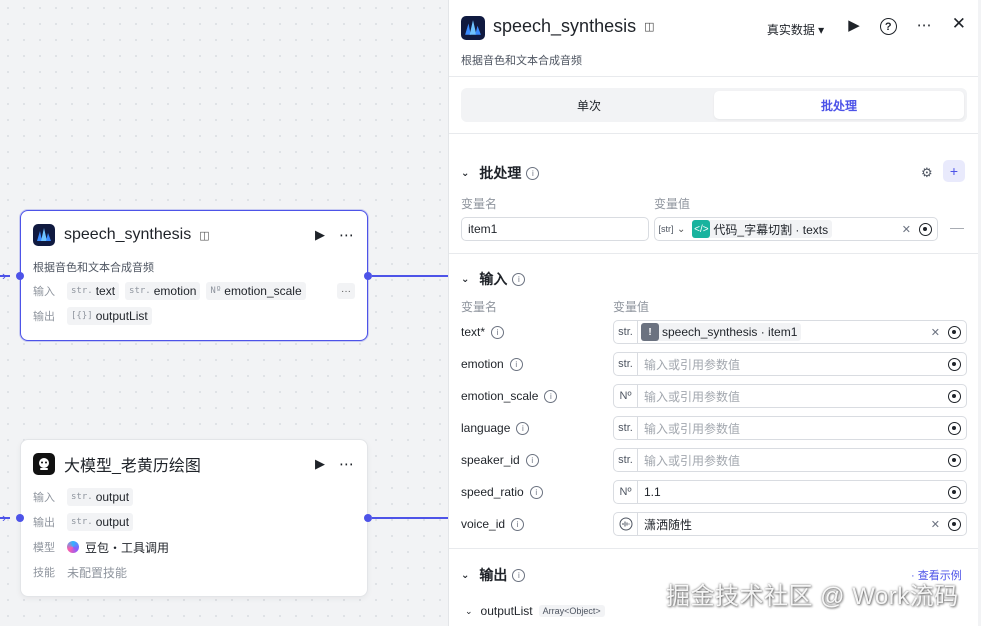 The height and width of the screenshot is (626, 981). Describe the element at coordinates (20, 276) in the screenshot. I see `node1-input-port` at that location.